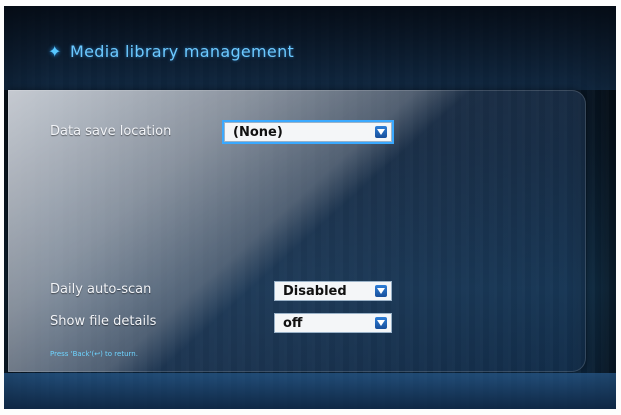  What do you see at coordinates (315, 291) in the screenshot?
I see `daily-auto-scan-value: Disabled` at bounding box center [315, 291].